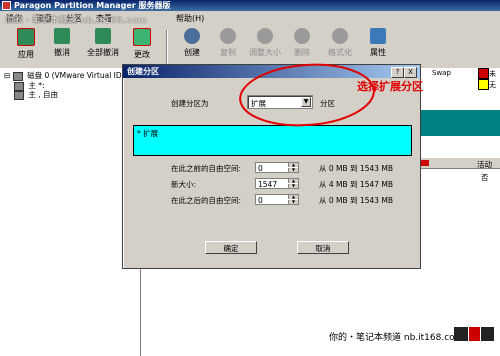  What do you see at coordinates (228, 52) in the screenshot?
I see `copy-label: 复制` at bounding box center [228, 52].